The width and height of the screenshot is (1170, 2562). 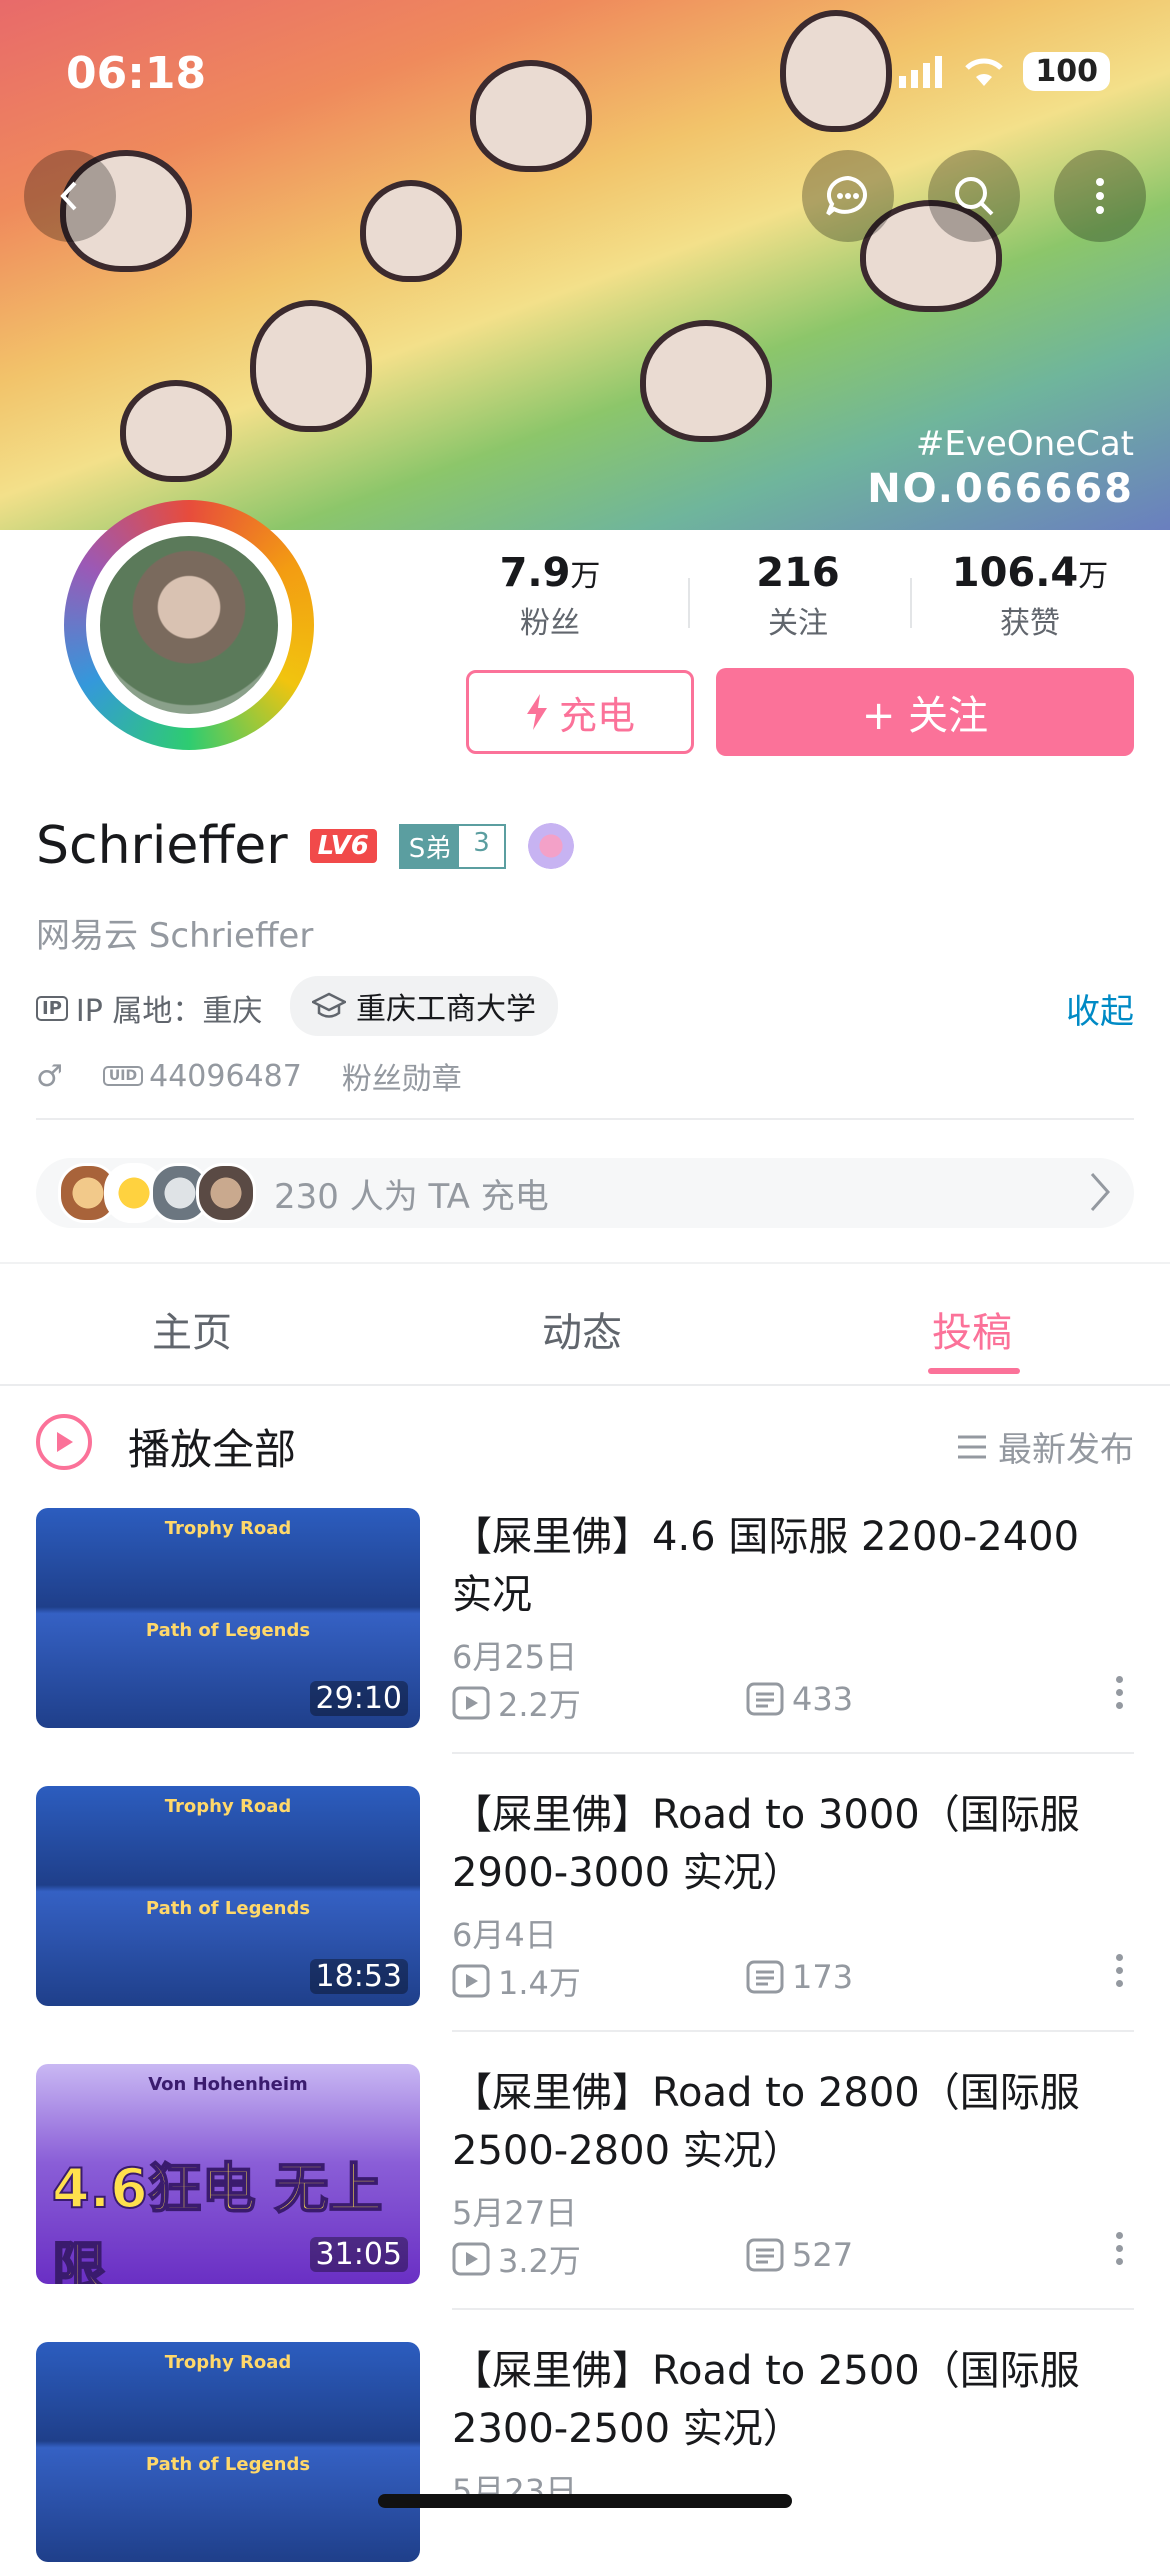 I want to click on video-thumbnail: Trophy Road Path of Legends 18:53, so click(x=228, y=1896).